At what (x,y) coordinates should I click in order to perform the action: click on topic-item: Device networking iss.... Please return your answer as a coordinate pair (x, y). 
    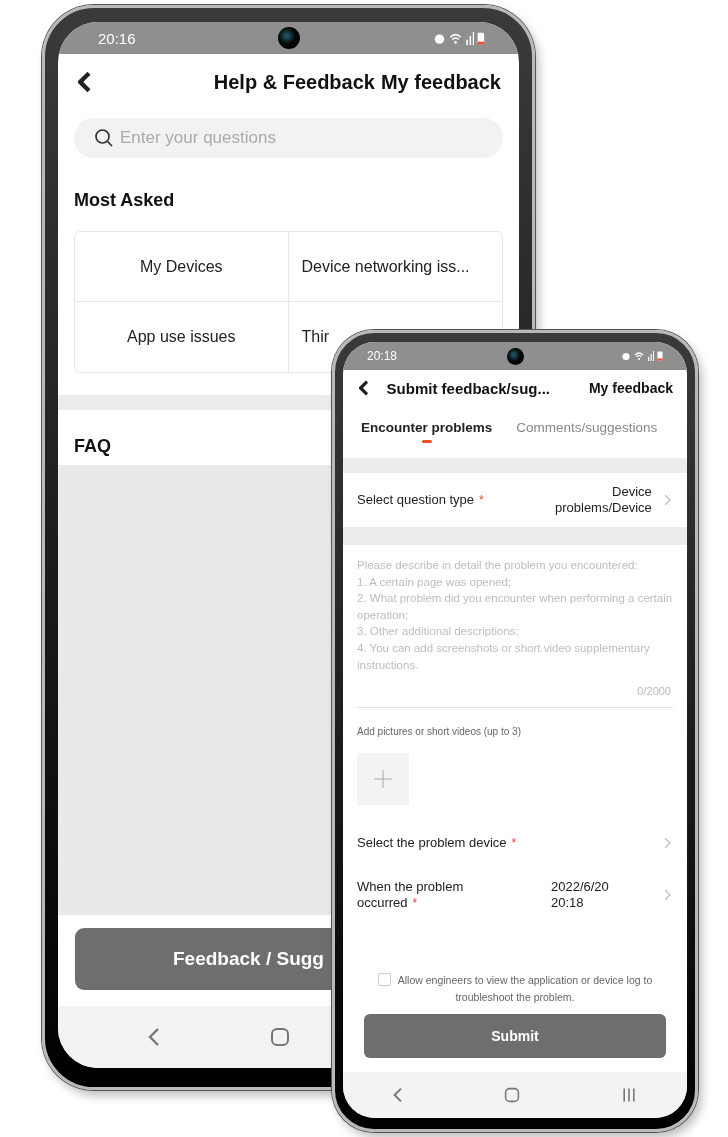
    Looking at the image, I should click on (395, 267).